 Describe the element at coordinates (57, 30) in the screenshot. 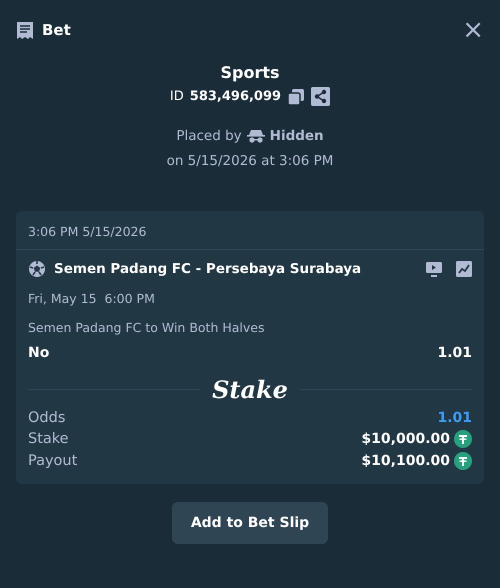

I see `dialog-title: Bet` at that location.